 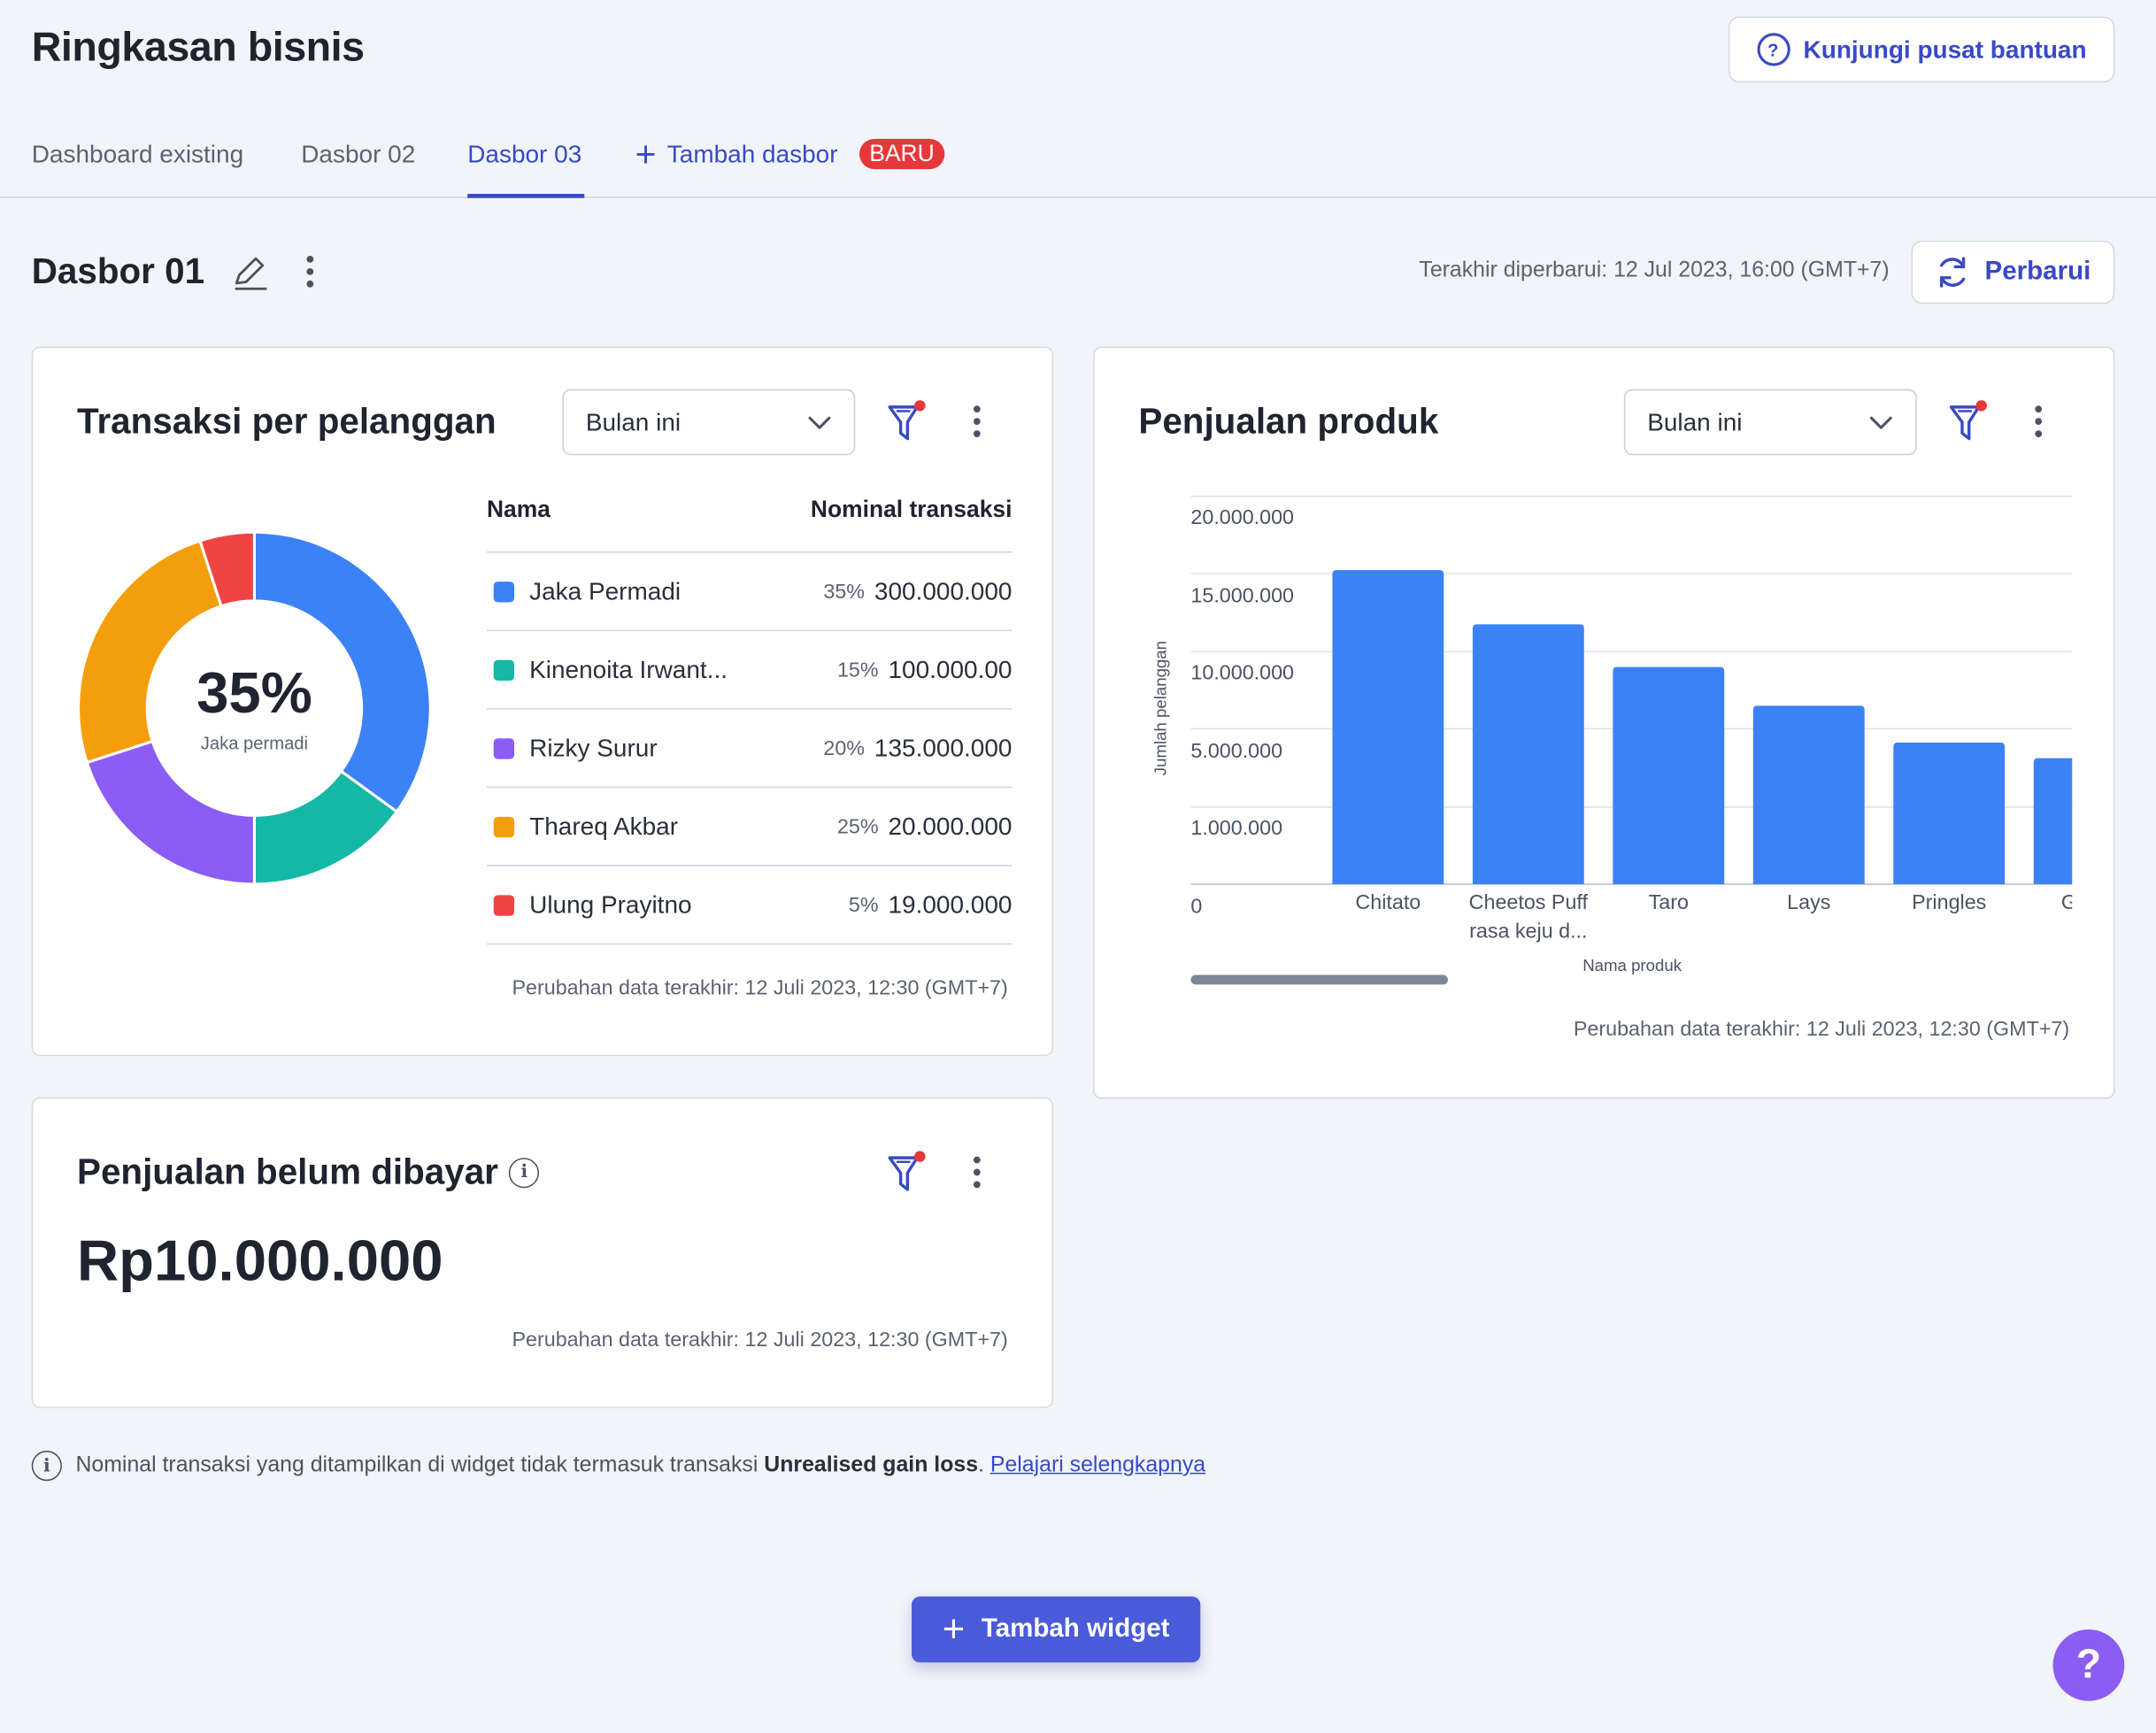 I want to click on x-axis-label: Nama produk, so click(x=1632, y=965).